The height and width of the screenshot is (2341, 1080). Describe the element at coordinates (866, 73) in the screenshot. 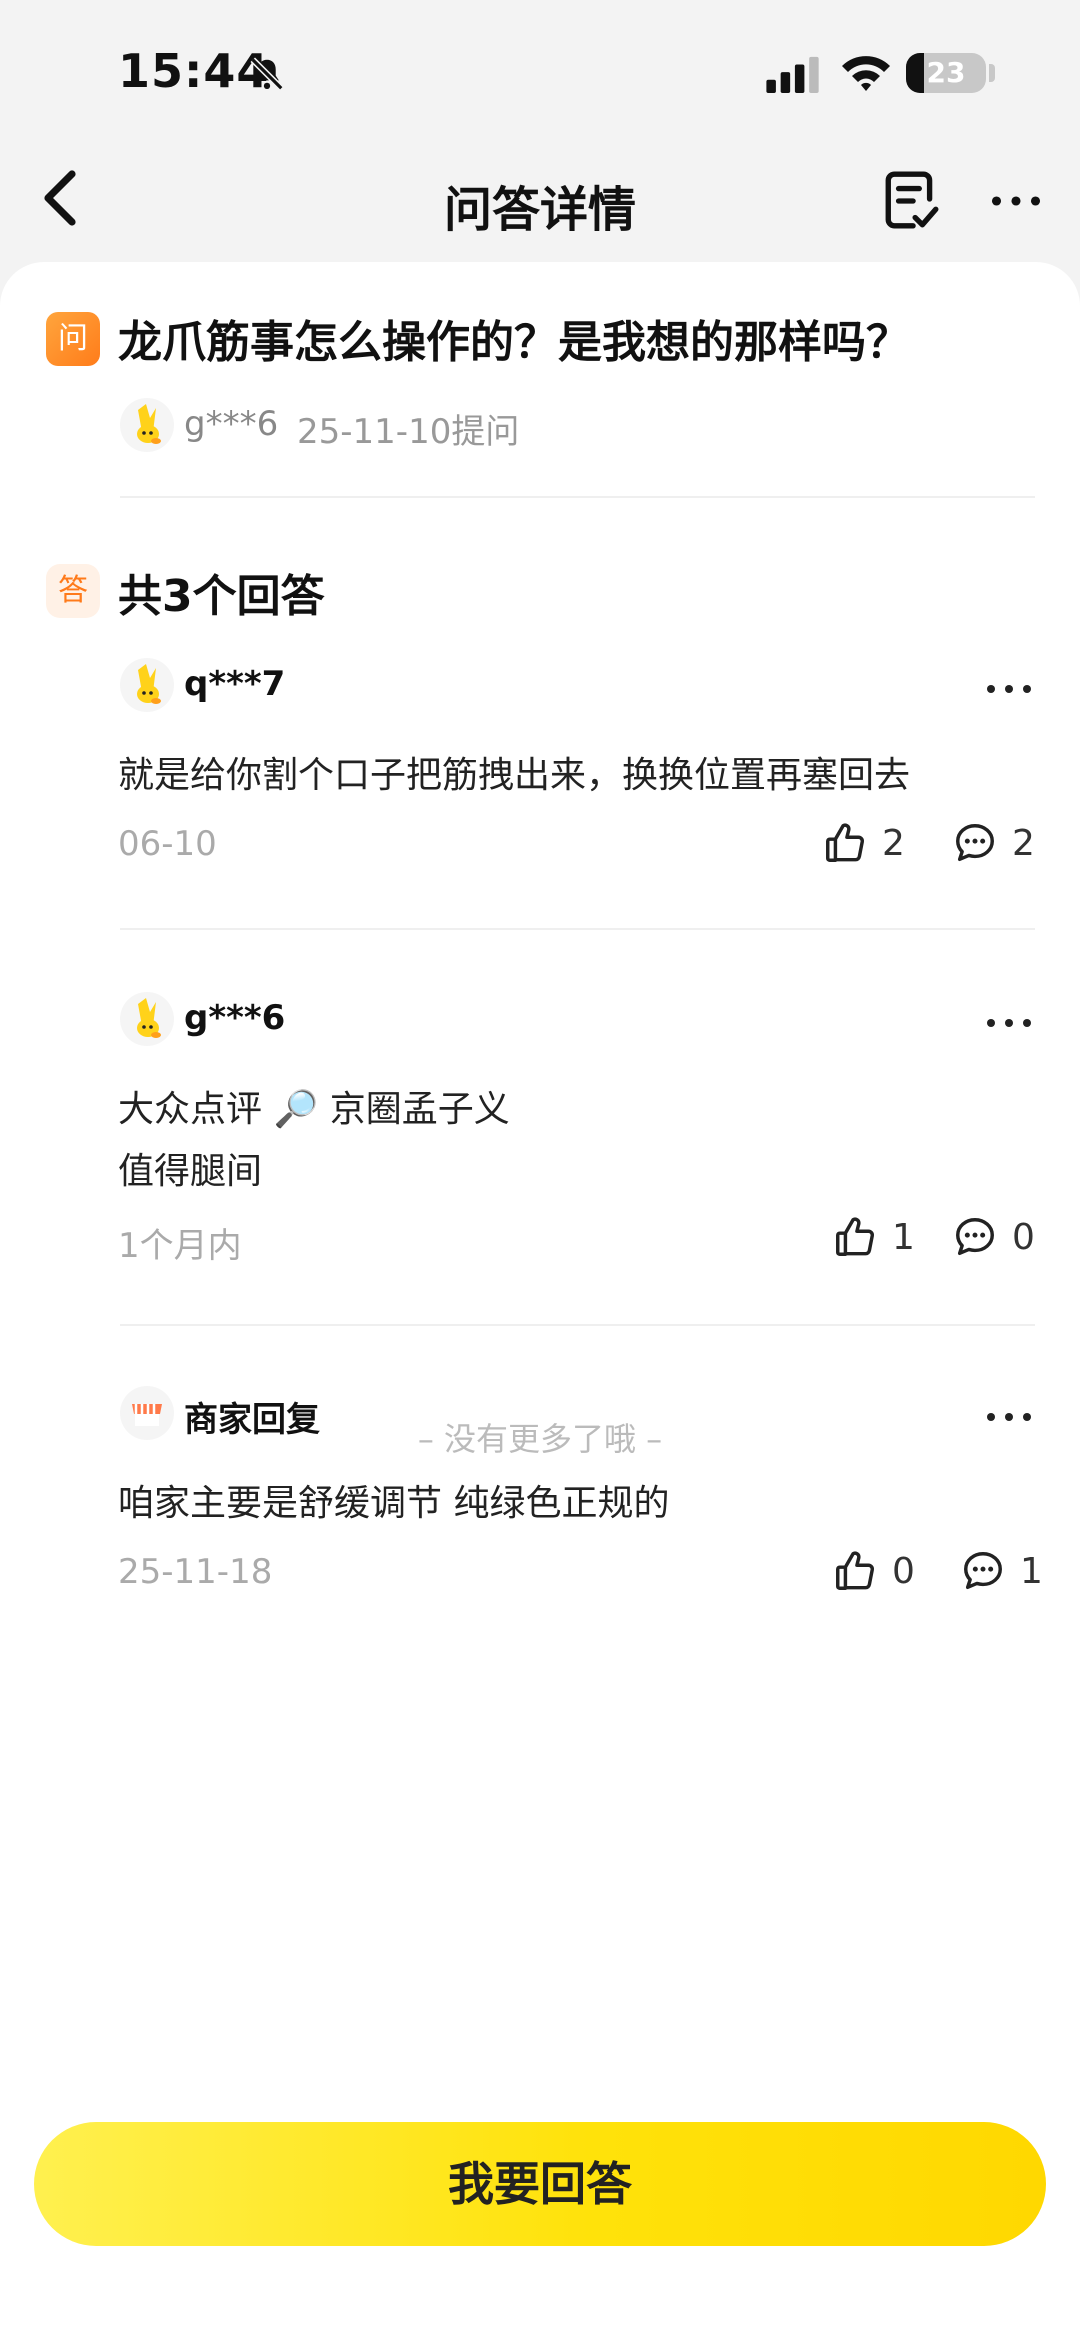

I see `wifi-icon` at that location.